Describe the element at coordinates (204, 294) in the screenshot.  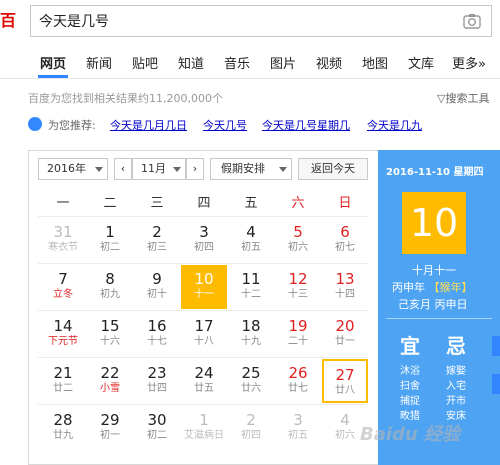
I see `lunar-label: 十一` at that location.